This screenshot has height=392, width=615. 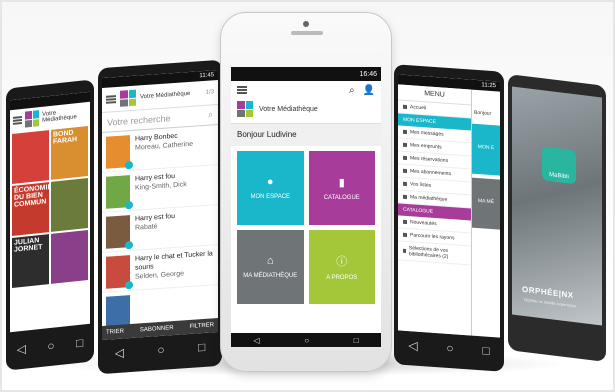 I want to click on item-author: Rabaté, so click(x=146, y=227).